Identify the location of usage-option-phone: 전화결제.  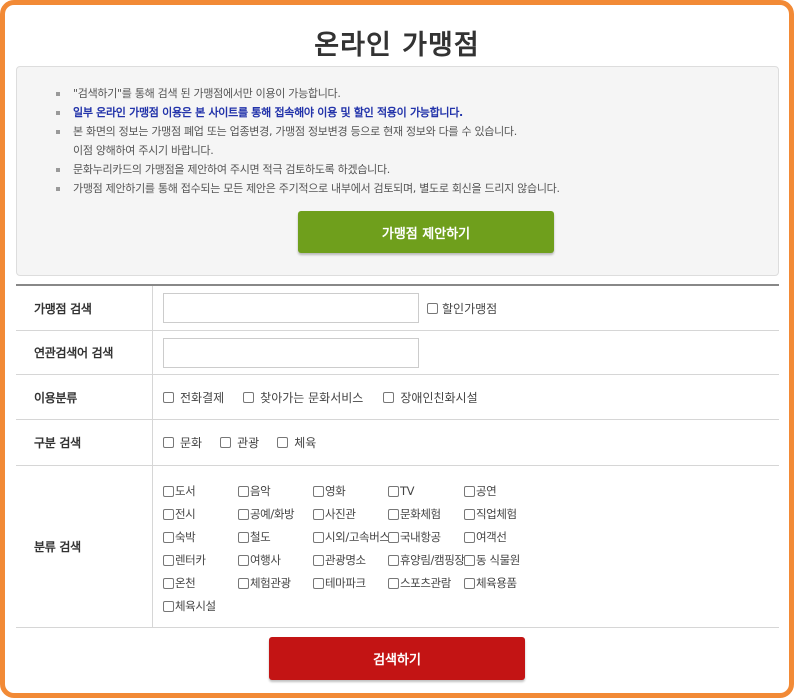
(193, 397).